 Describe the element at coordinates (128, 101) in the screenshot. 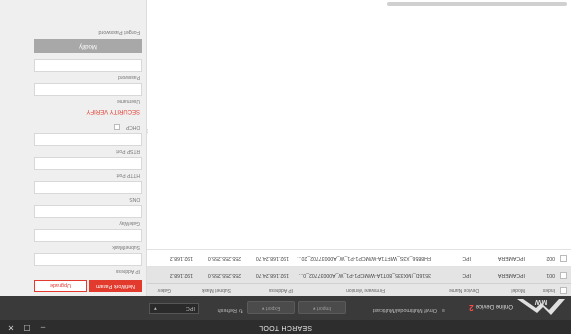

I see `username-label: Username` at that location.